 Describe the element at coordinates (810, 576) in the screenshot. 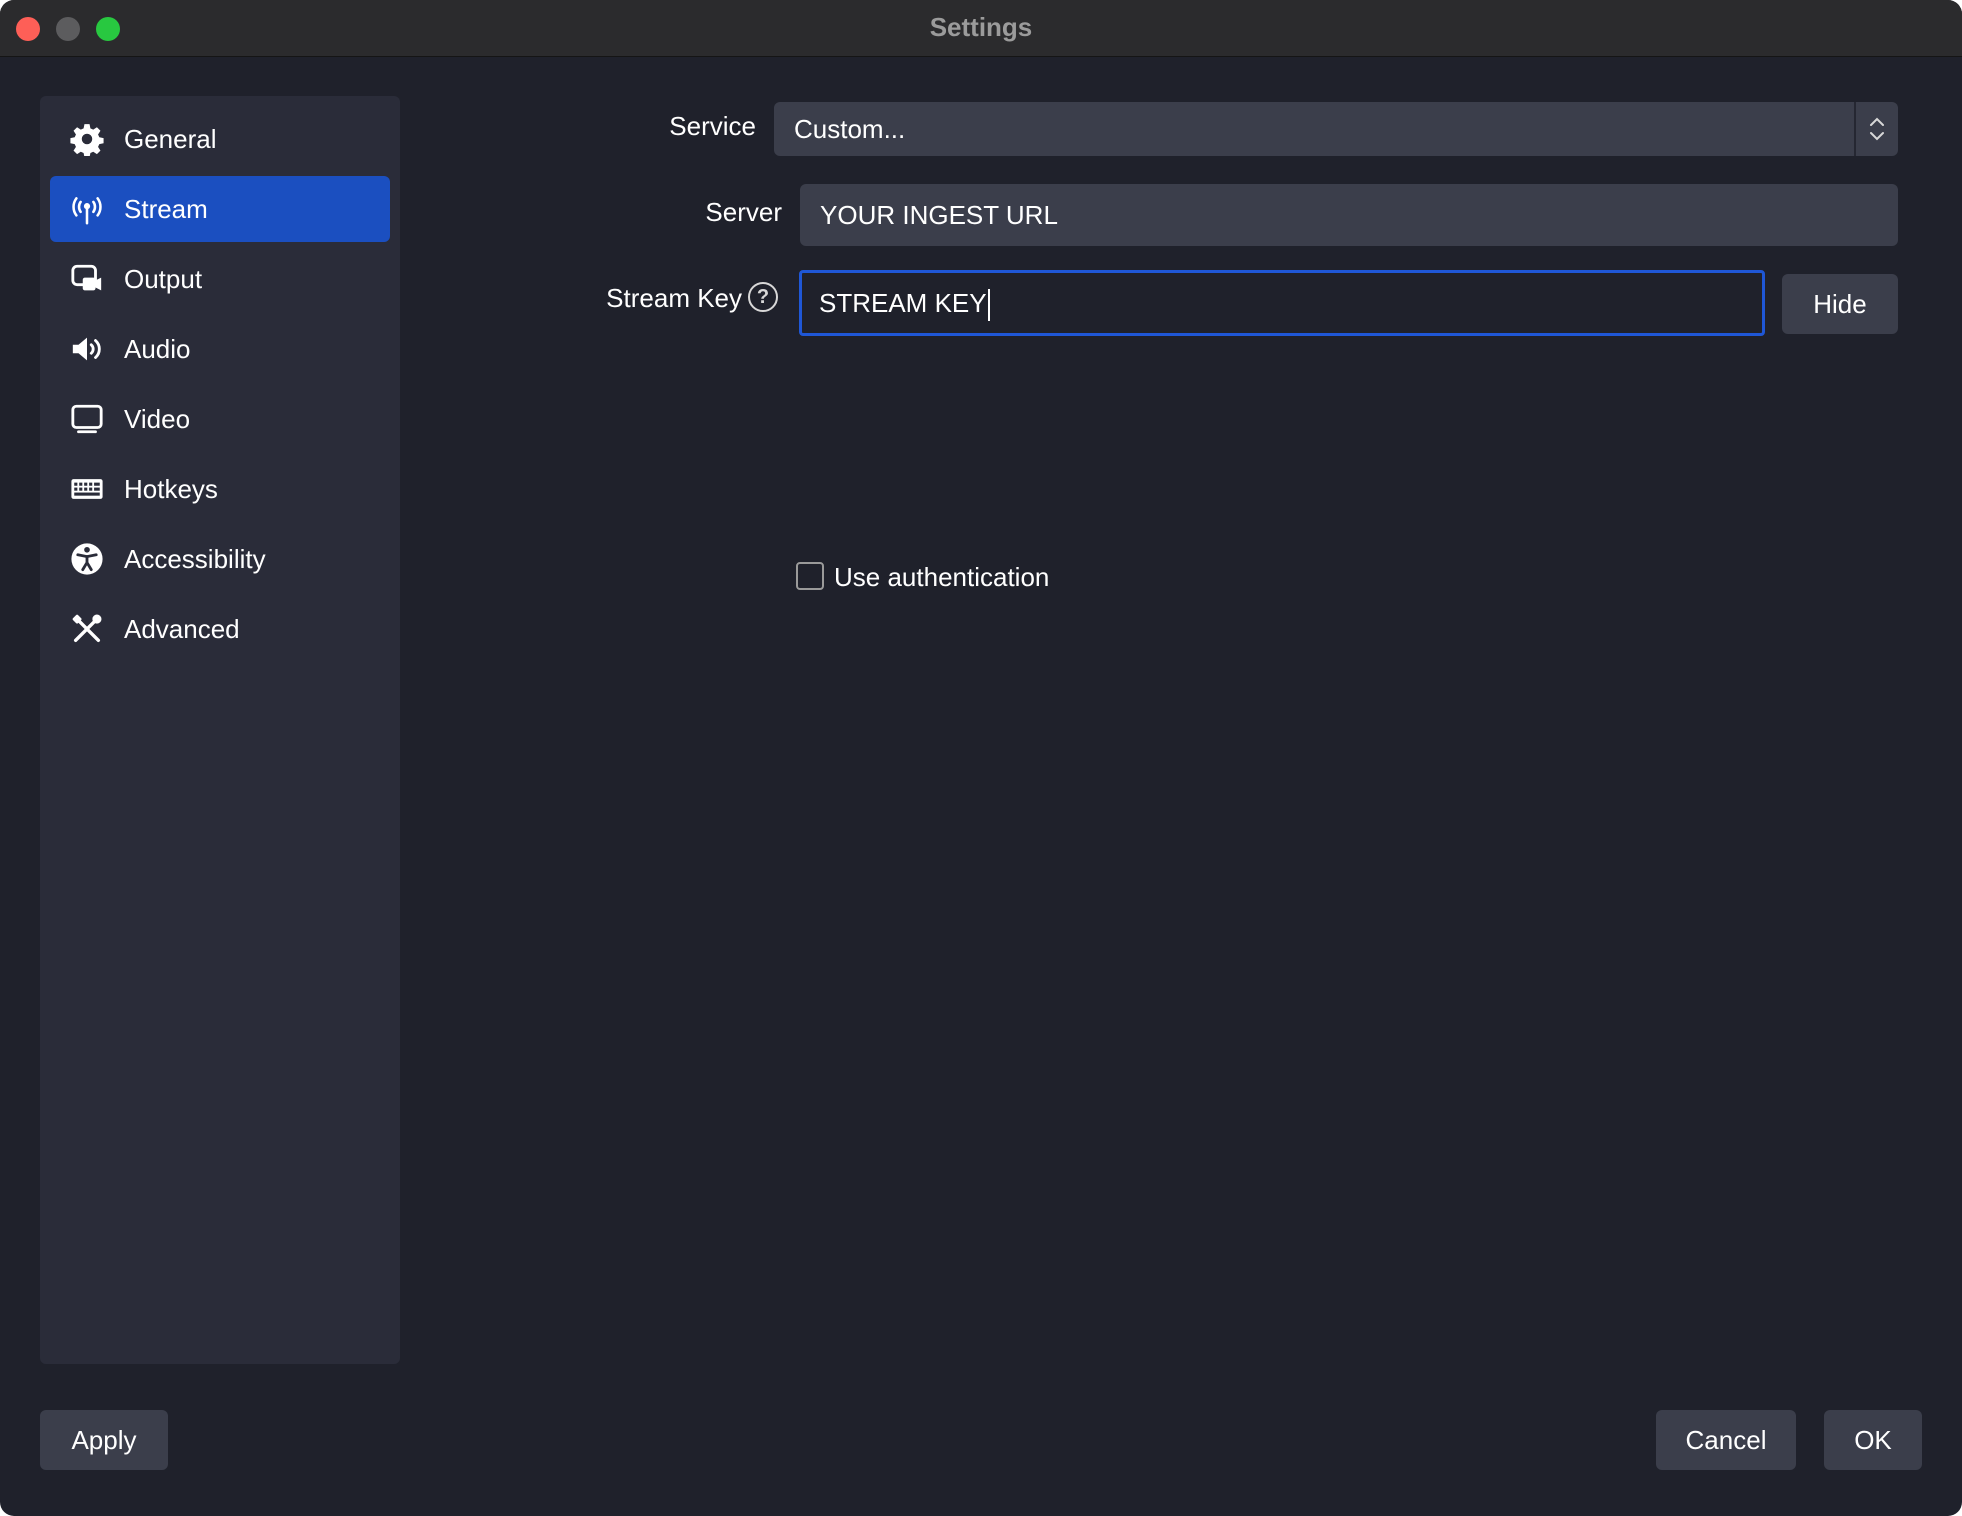

I see `use-authentication-checkbox` at that location.